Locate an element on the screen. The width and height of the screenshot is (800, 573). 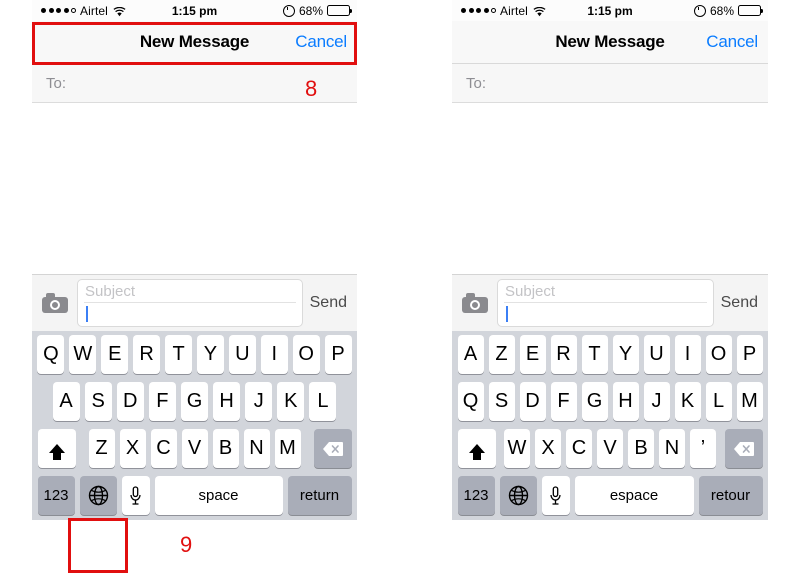
status-bar-right: Airtel 1:15 pm 68% is located at coordinates (610, 10).